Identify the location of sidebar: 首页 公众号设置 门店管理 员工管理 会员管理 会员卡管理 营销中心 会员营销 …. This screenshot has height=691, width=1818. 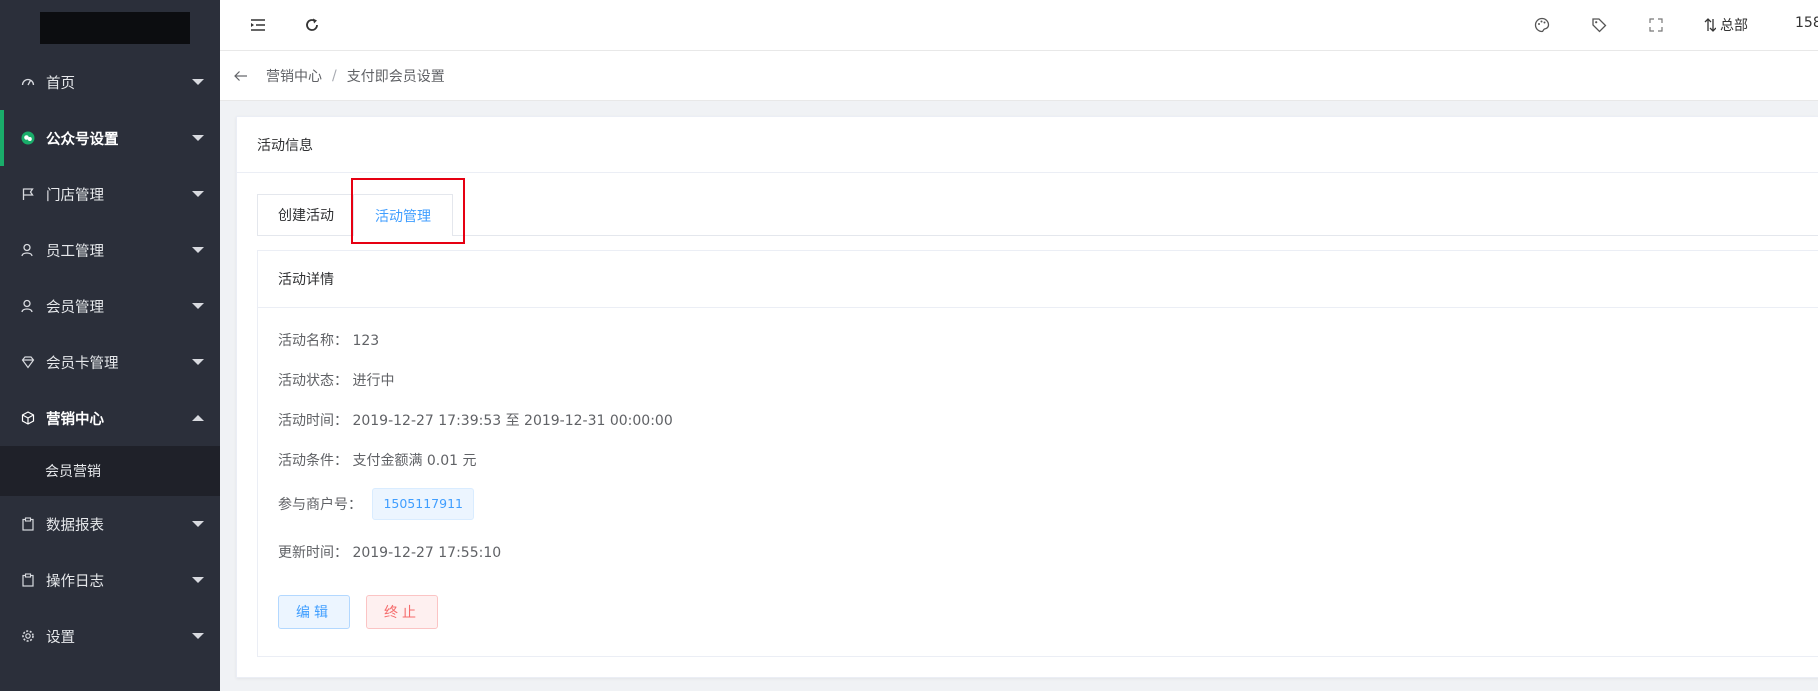
(110, 345).